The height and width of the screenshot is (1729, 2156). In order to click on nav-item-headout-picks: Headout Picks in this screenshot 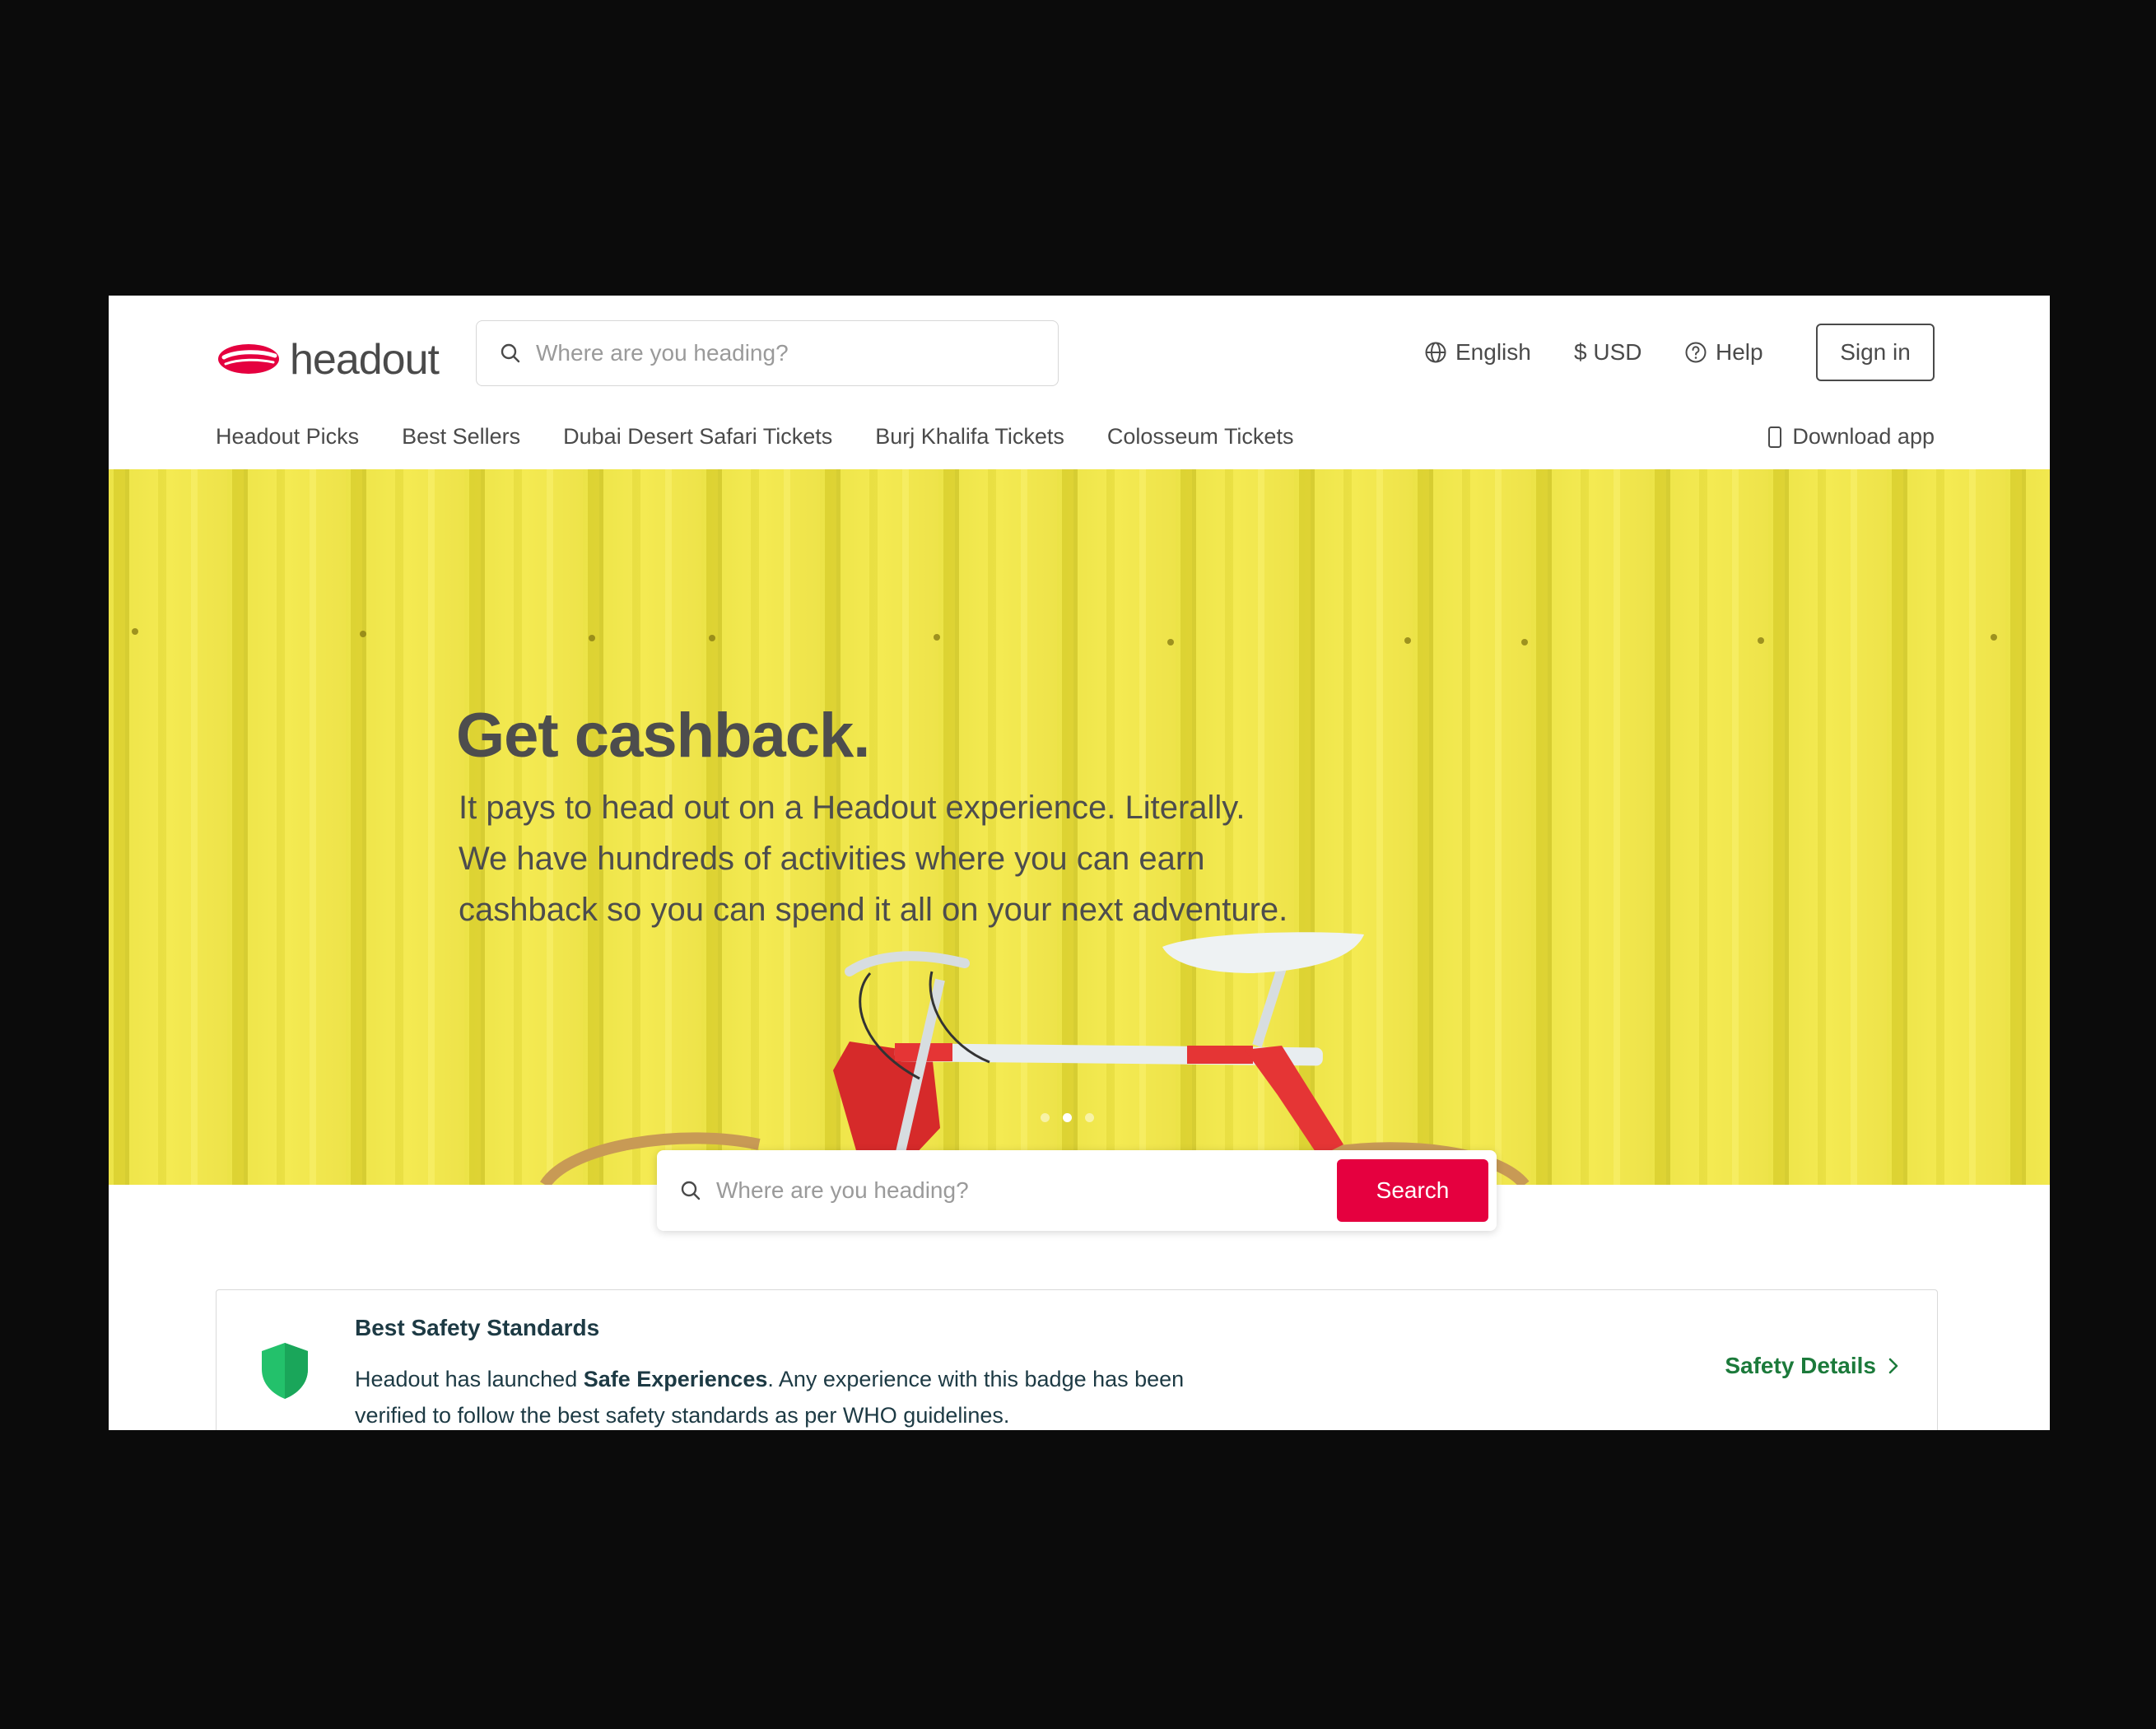, I will do `click(287, 440)`.